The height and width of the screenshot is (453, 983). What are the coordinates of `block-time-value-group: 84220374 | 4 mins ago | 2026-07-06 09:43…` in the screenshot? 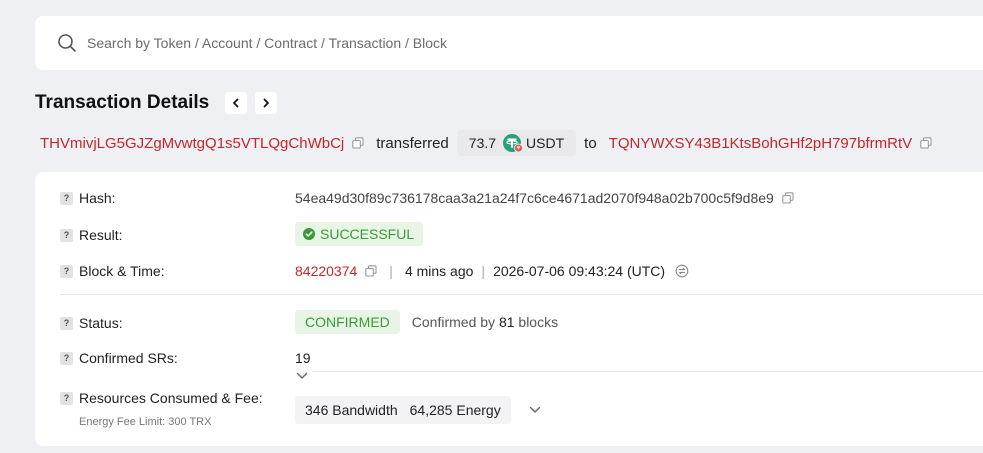 It's located at (492, 271).